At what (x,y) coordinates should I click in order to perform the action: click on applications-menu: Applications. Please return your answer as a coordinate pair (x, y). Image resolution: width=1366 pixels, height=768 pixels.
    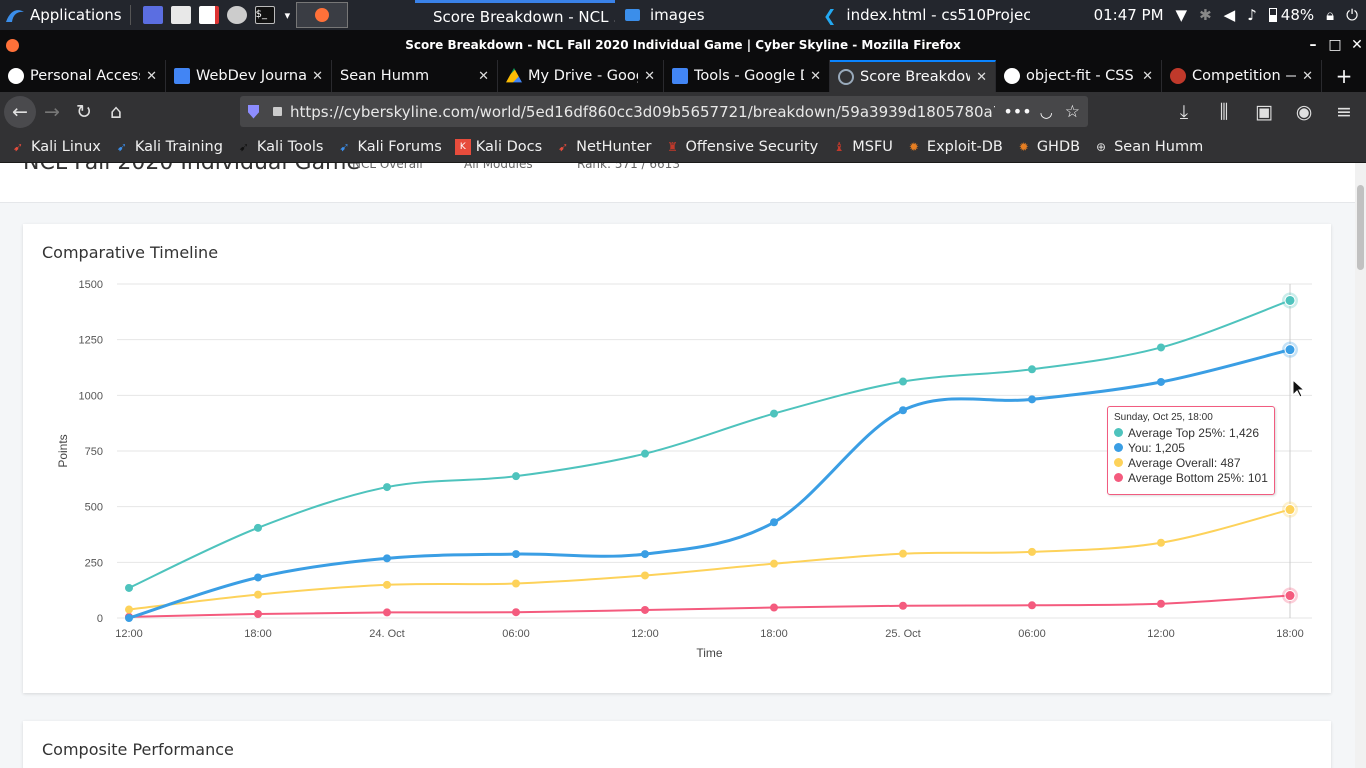
    Looking at the image, I should click on (61, 15).